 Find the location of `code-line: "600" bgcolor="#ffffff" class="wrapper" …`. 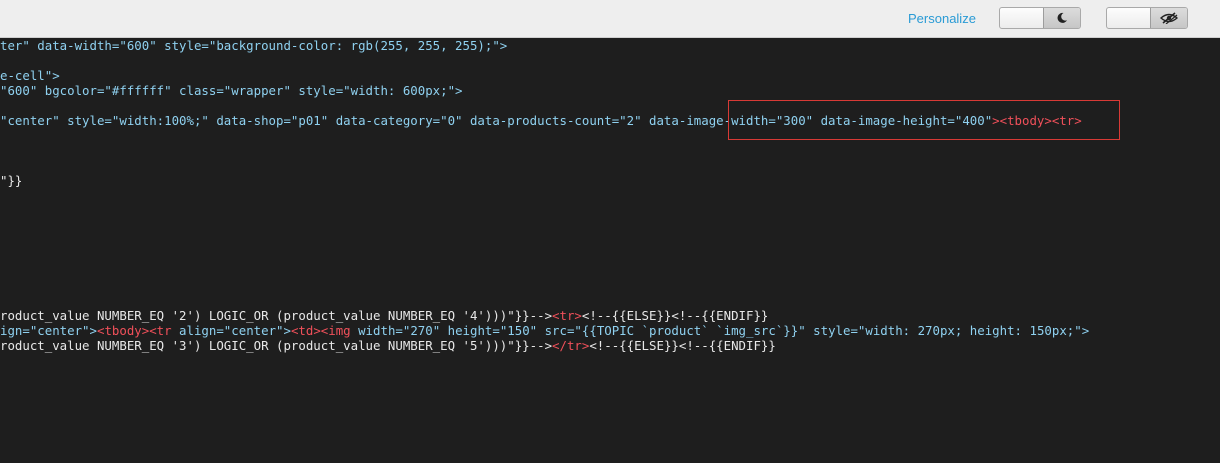

code-line: "600" bgcolor="#ffffff" class="wrapper" … is located at coordinates (231, 90).